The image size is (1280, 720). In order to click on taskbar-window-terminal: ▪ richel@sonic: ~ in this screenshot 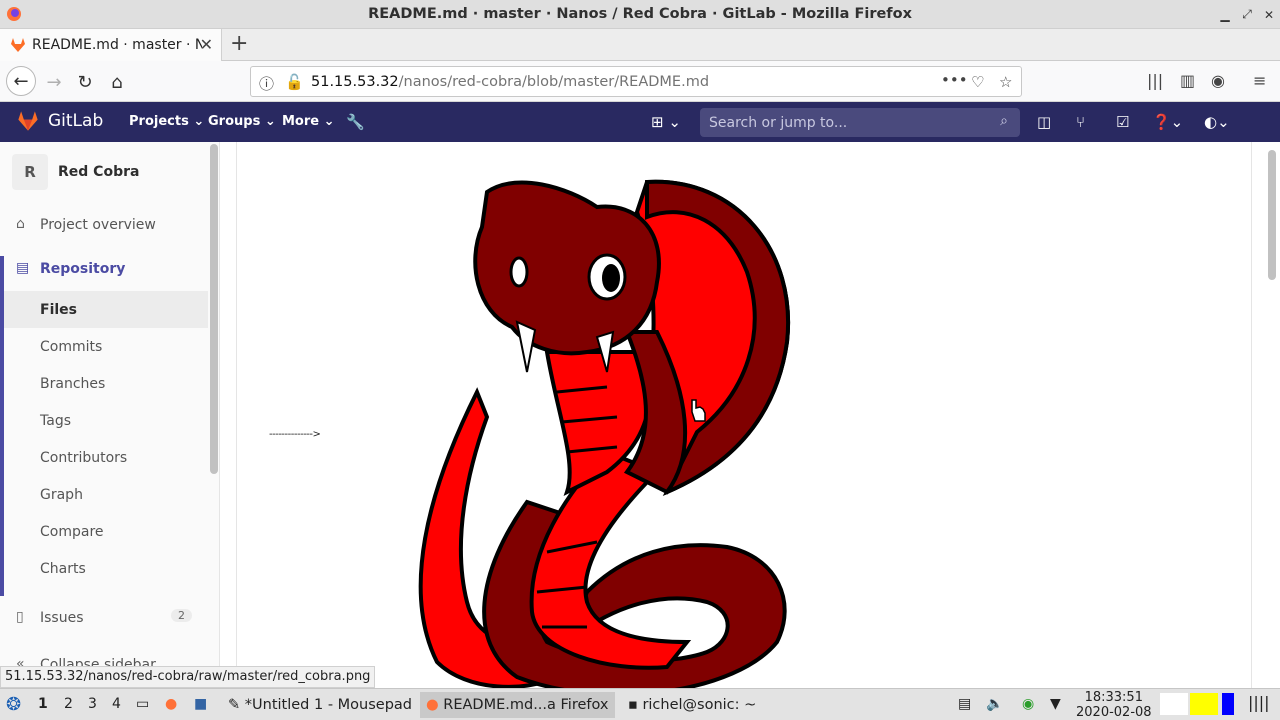, I will do `click(692, 705)`.